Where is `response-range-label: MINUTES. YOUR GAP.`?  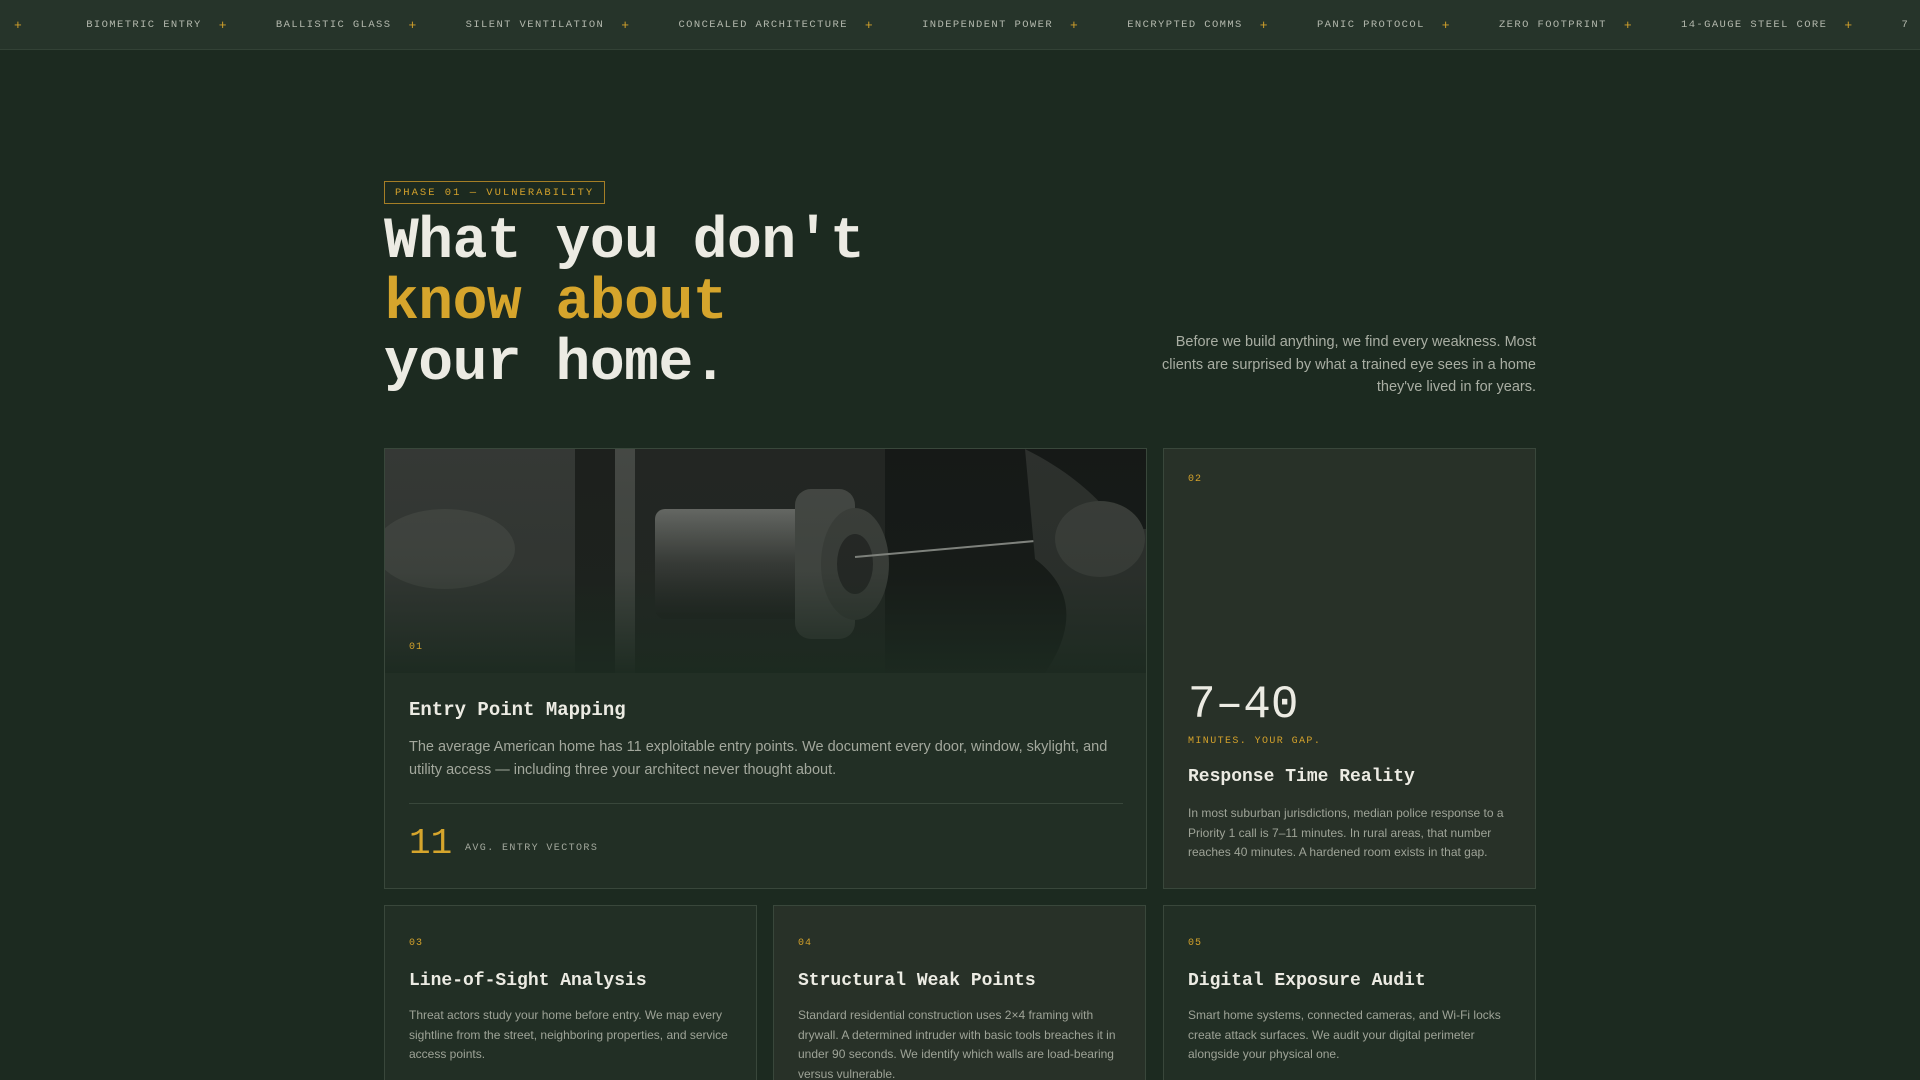 response-range-label: MINUTES. YOUR GAP. is located at coordinates (1255, 741).